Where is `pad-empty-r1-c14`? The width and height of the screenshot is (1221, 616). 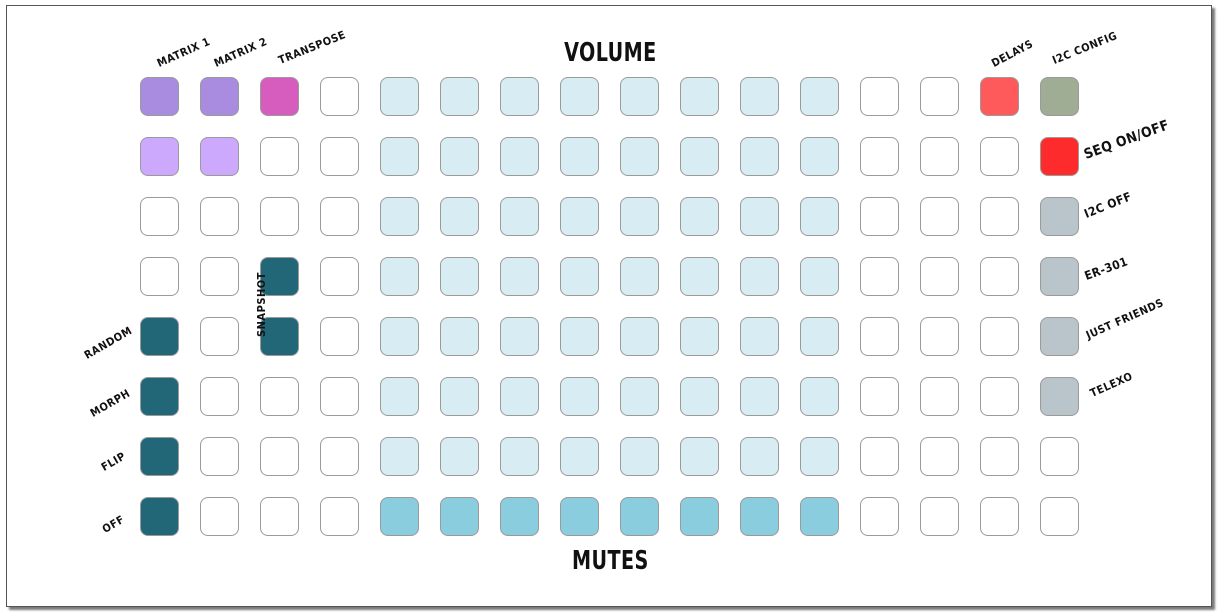
pad-empty-r1-c14 is located at coordinates (939, 96).